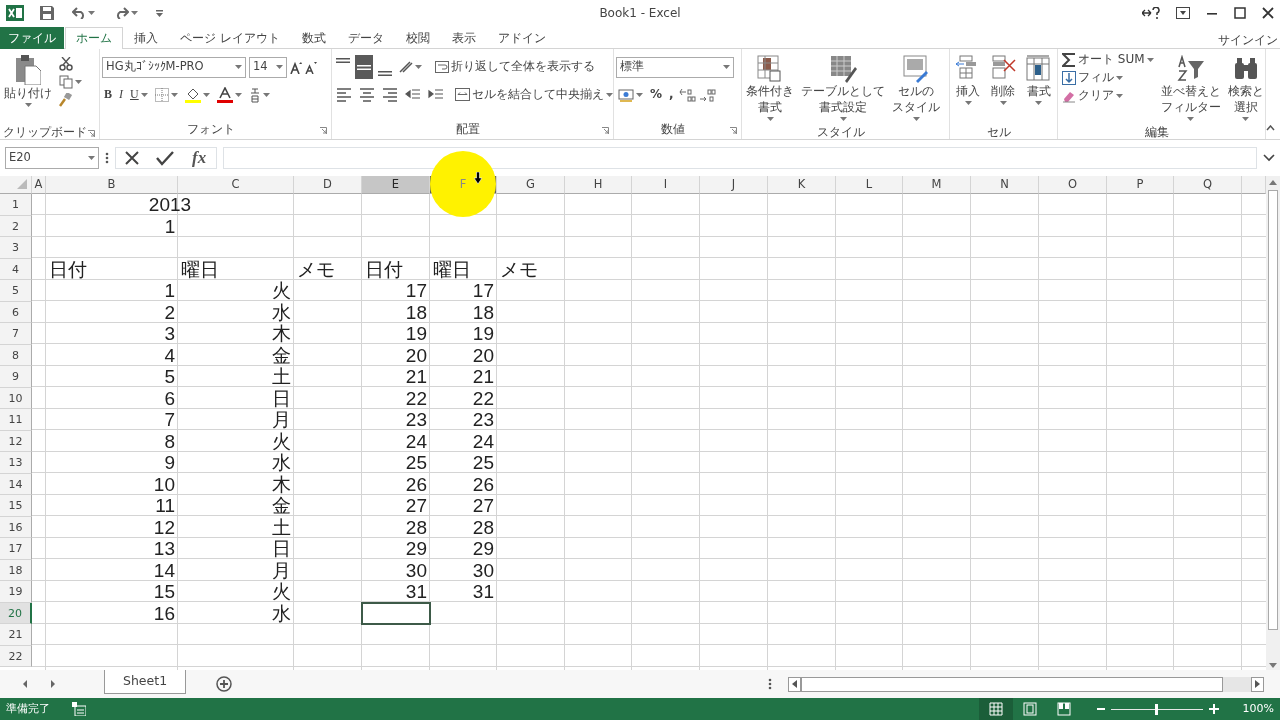  Describe the element at coordinates (174, 67) in the screenshot. I see `font-name-dropdown: HG丸ｺﾞｼｯｸM-PRO` at that location.